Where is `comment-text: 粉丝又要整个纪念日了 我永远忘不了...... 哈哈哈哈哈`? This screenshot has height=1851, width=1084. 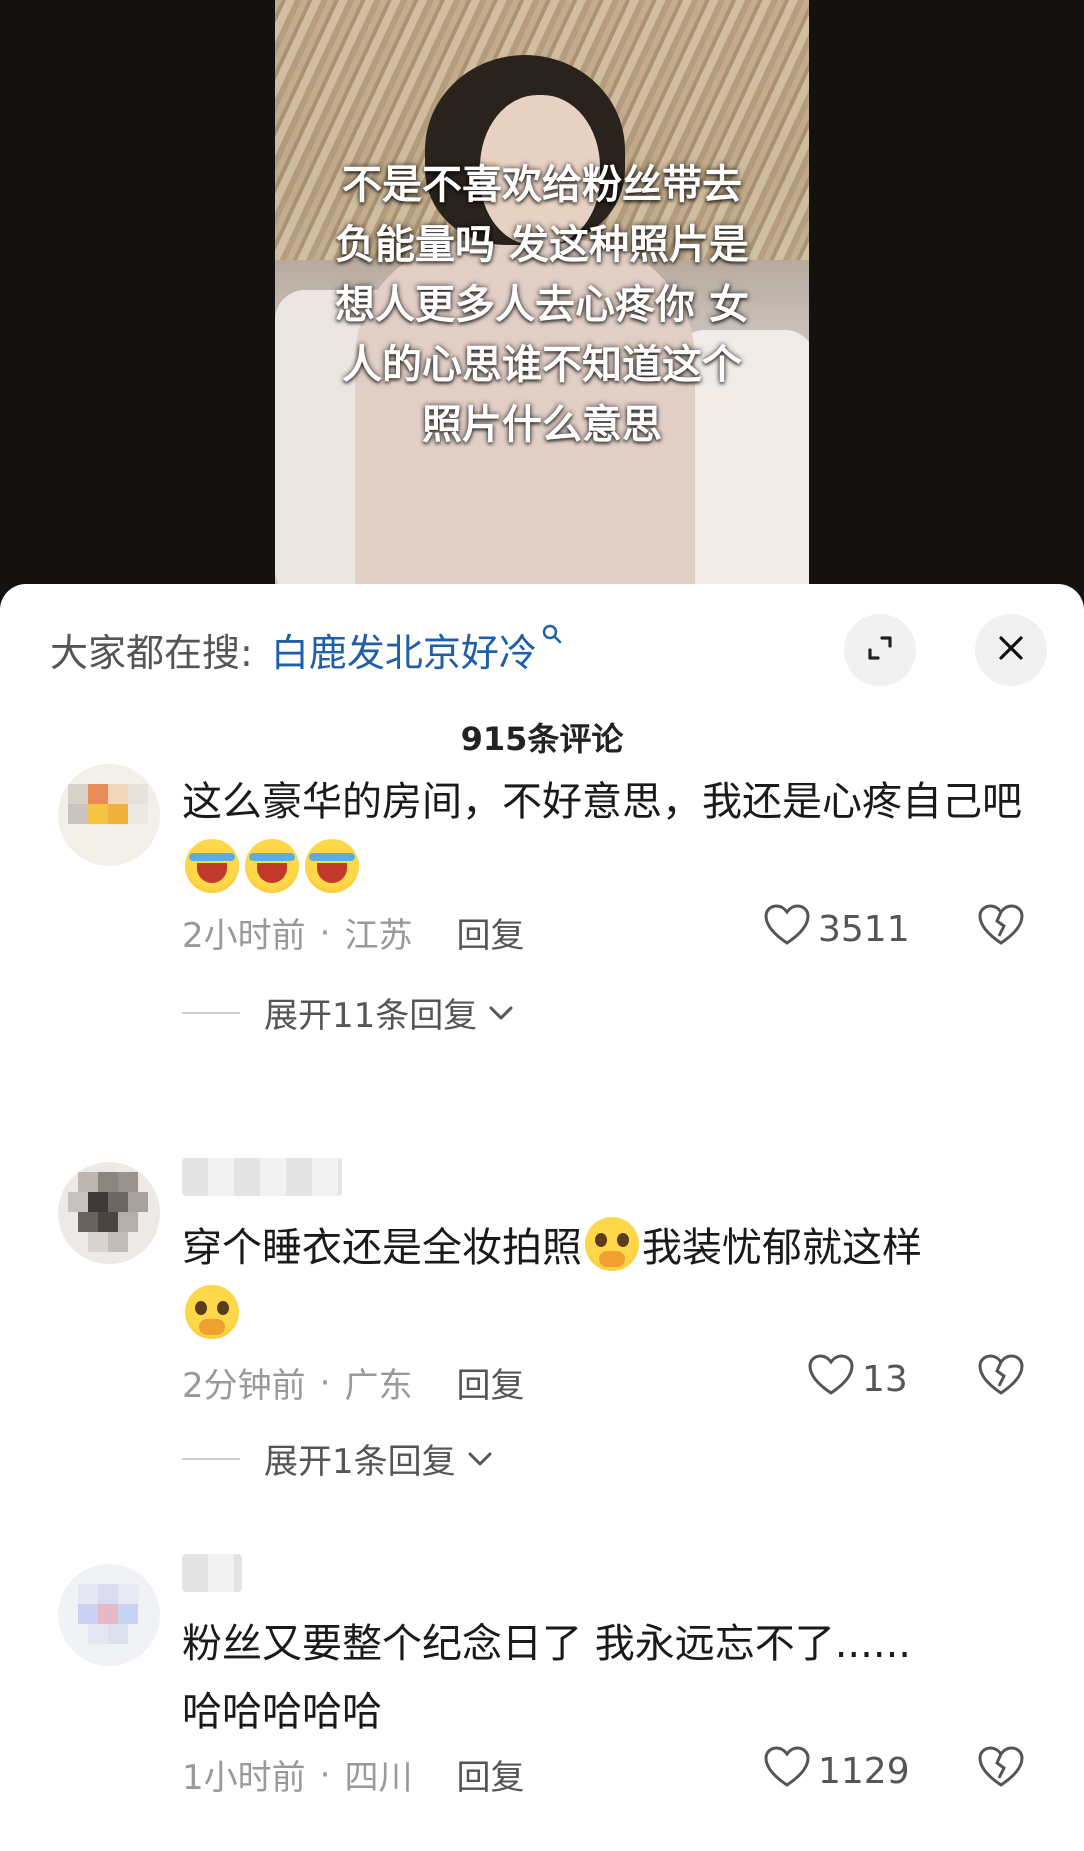
comment-text: 粉丝又要整个纪念日了 我永远忘不了...... 哈哈哈哈哈 is located at coordinates (547, 1678).